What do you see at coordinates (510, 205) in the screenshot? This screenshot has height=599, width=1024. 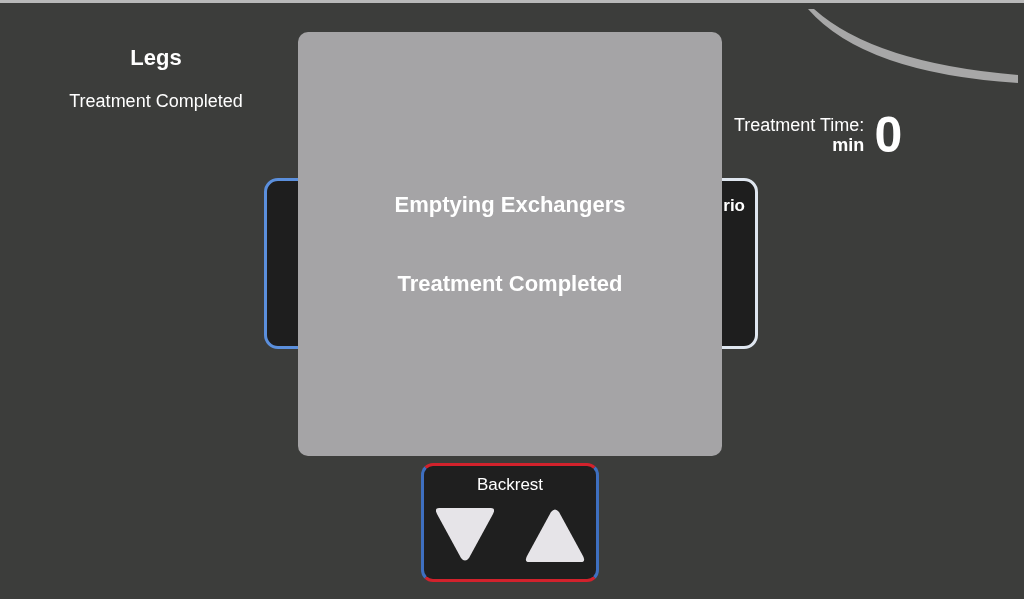 I see `dialog-message: Emptying Exchangers` at bounding box center [510, 205].